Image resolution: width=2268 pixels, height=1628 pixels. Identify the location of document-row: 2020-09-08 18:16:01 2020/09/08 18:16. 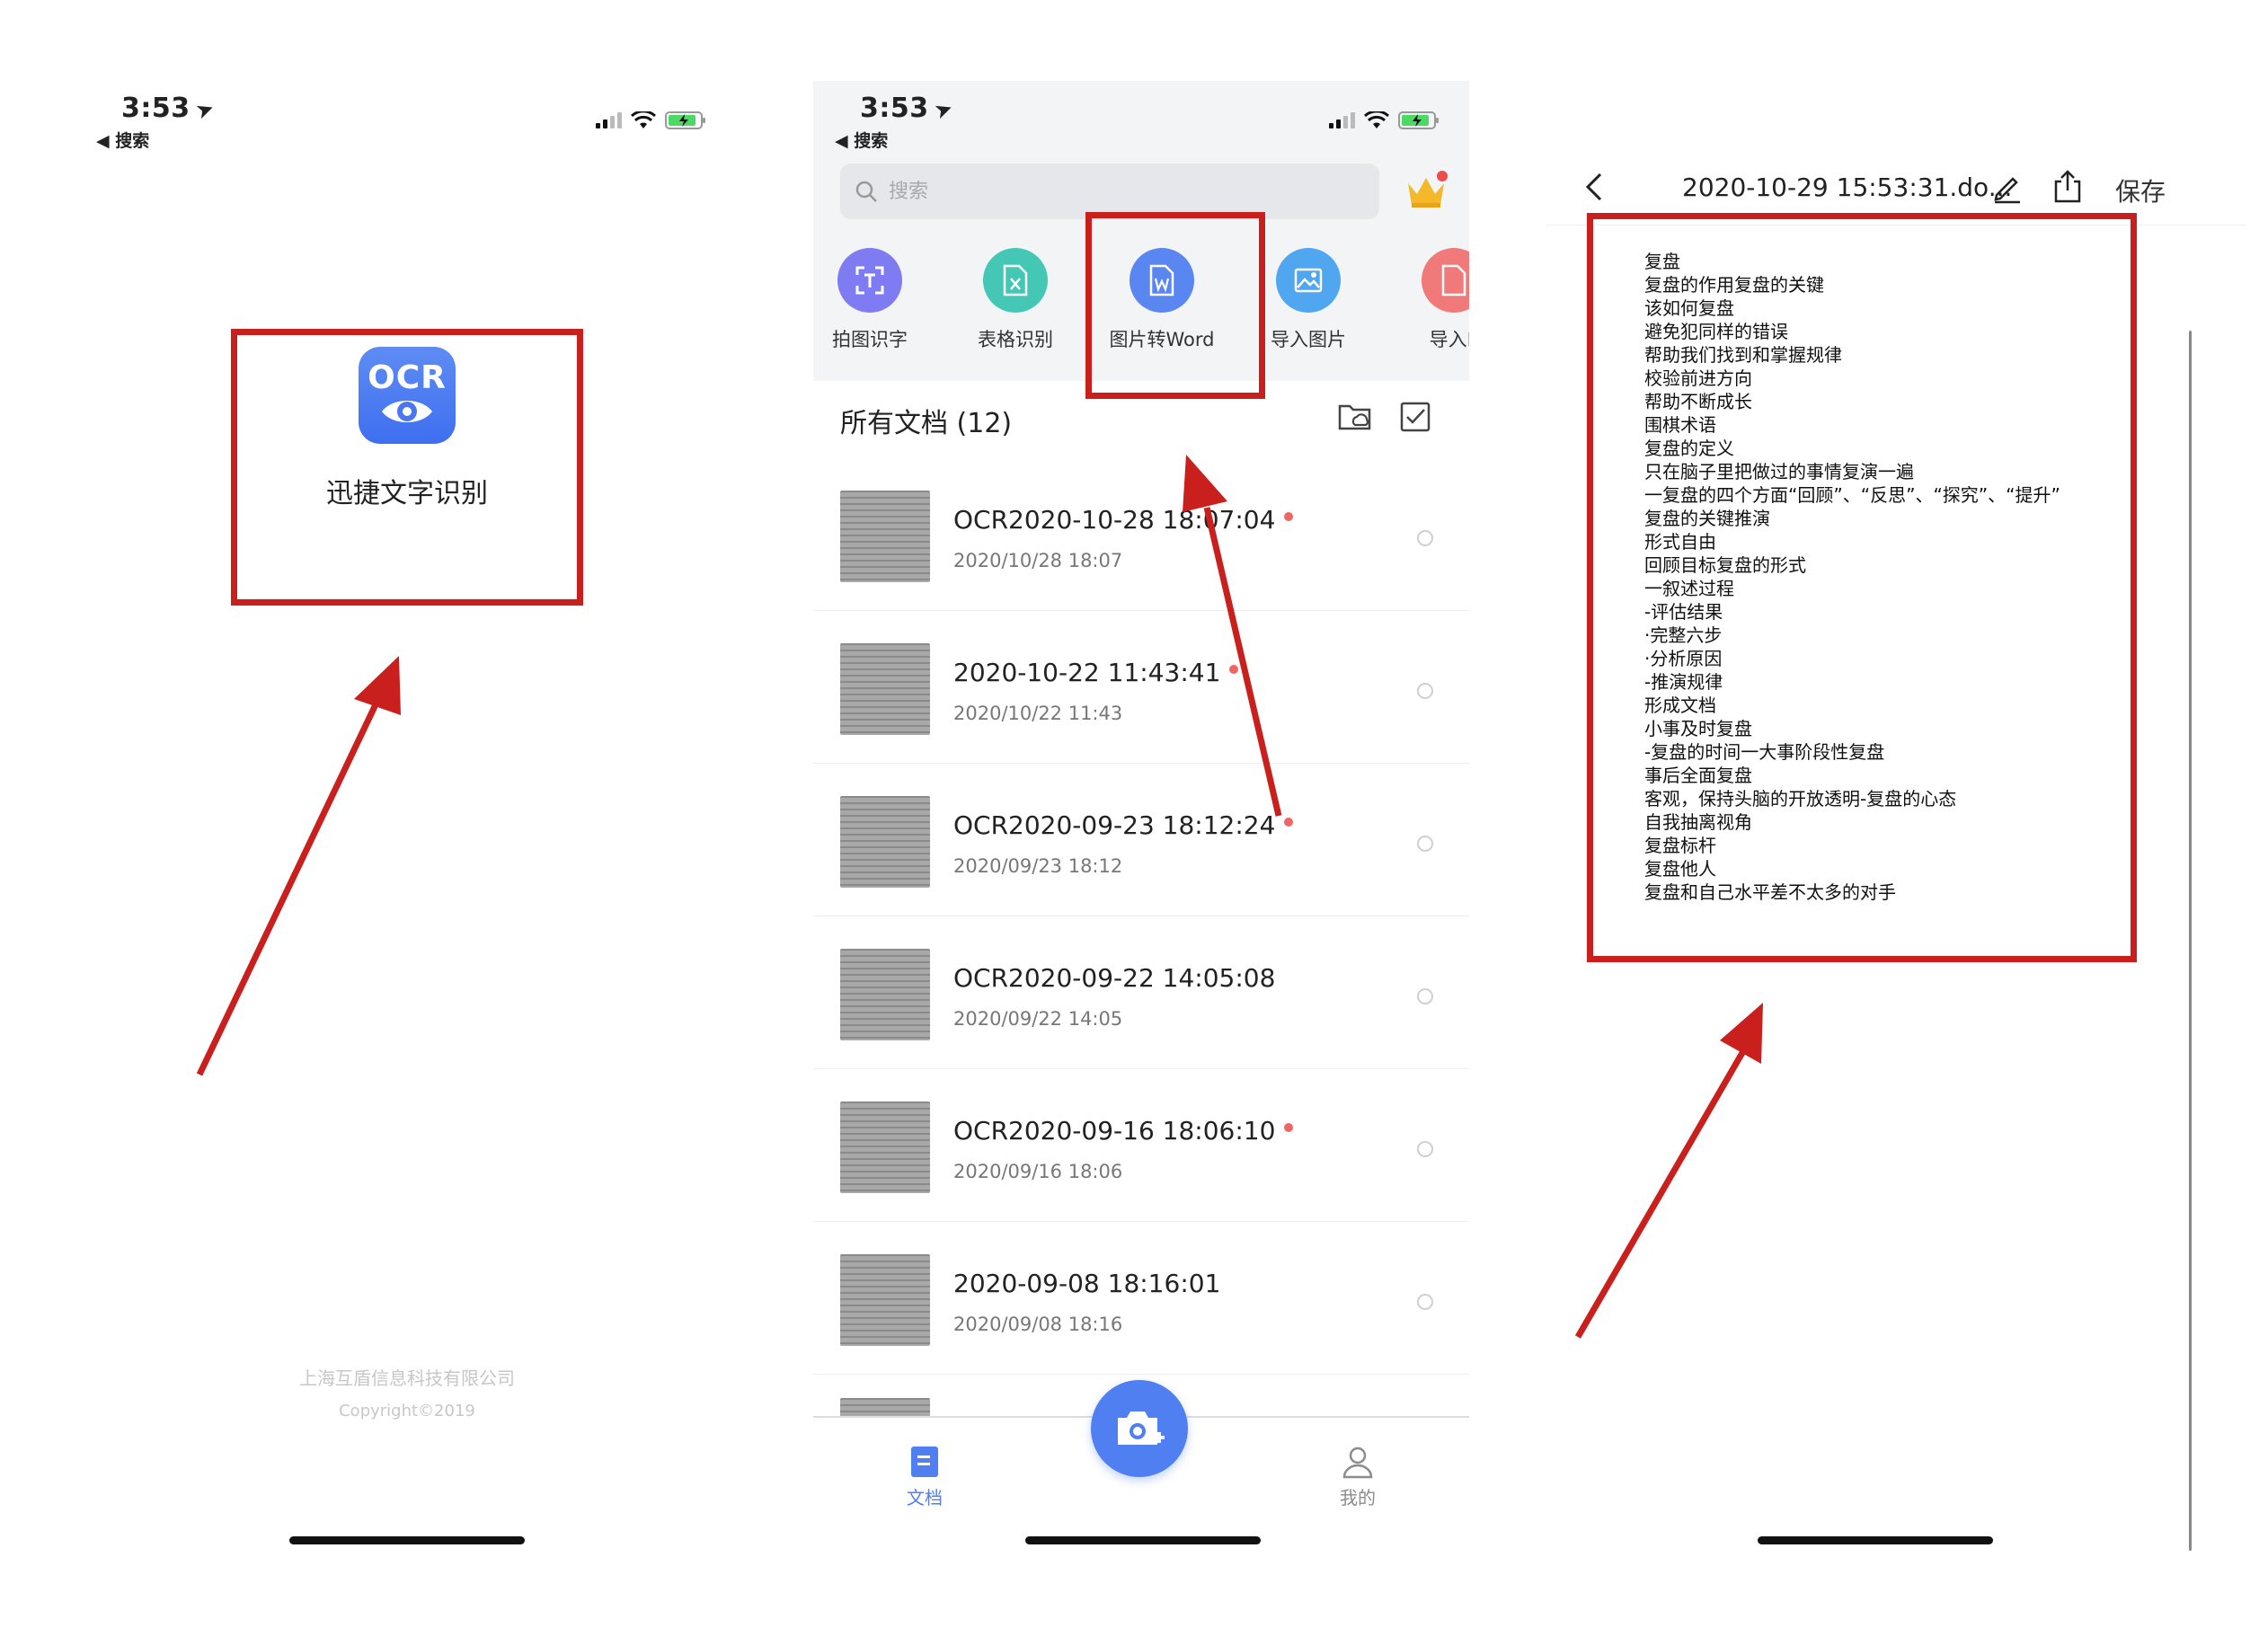
(1141, 1298).